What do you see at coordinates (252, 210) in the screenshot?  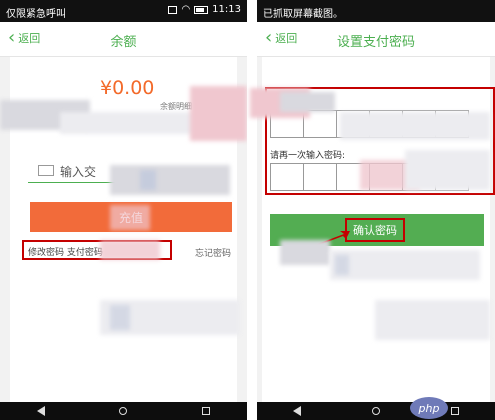 I see `screenshot-divider` at bounding box center [252, 210].